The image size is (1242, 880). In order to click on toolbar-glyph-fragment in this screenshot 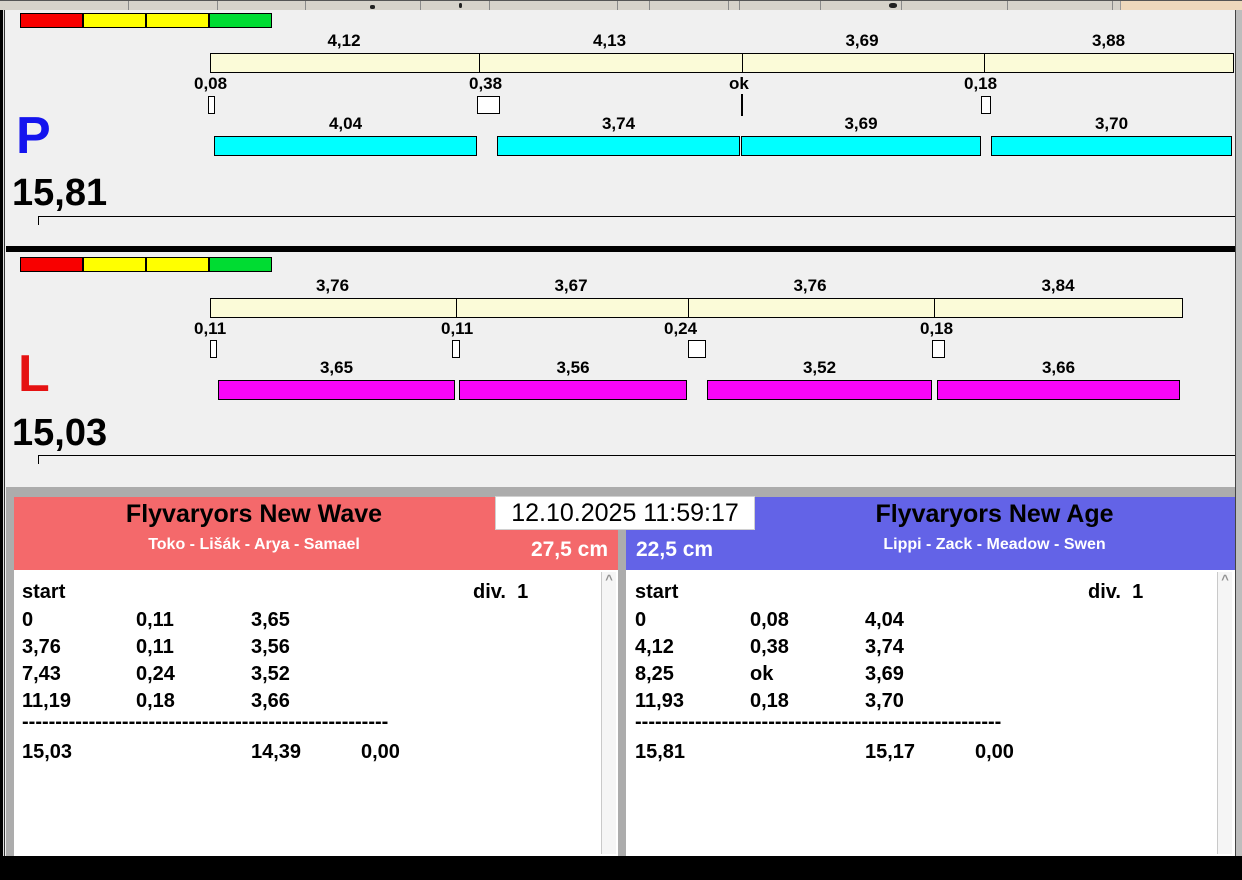, I will do `click(893, 5)`.